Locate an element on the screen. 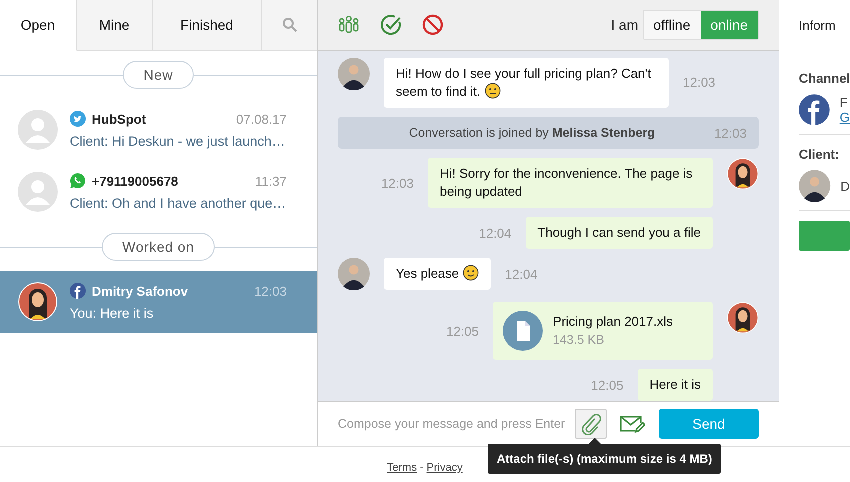 This screenshot has width=850, height=482. contact-name: +79119005678 is located at coordinates (136, 181).